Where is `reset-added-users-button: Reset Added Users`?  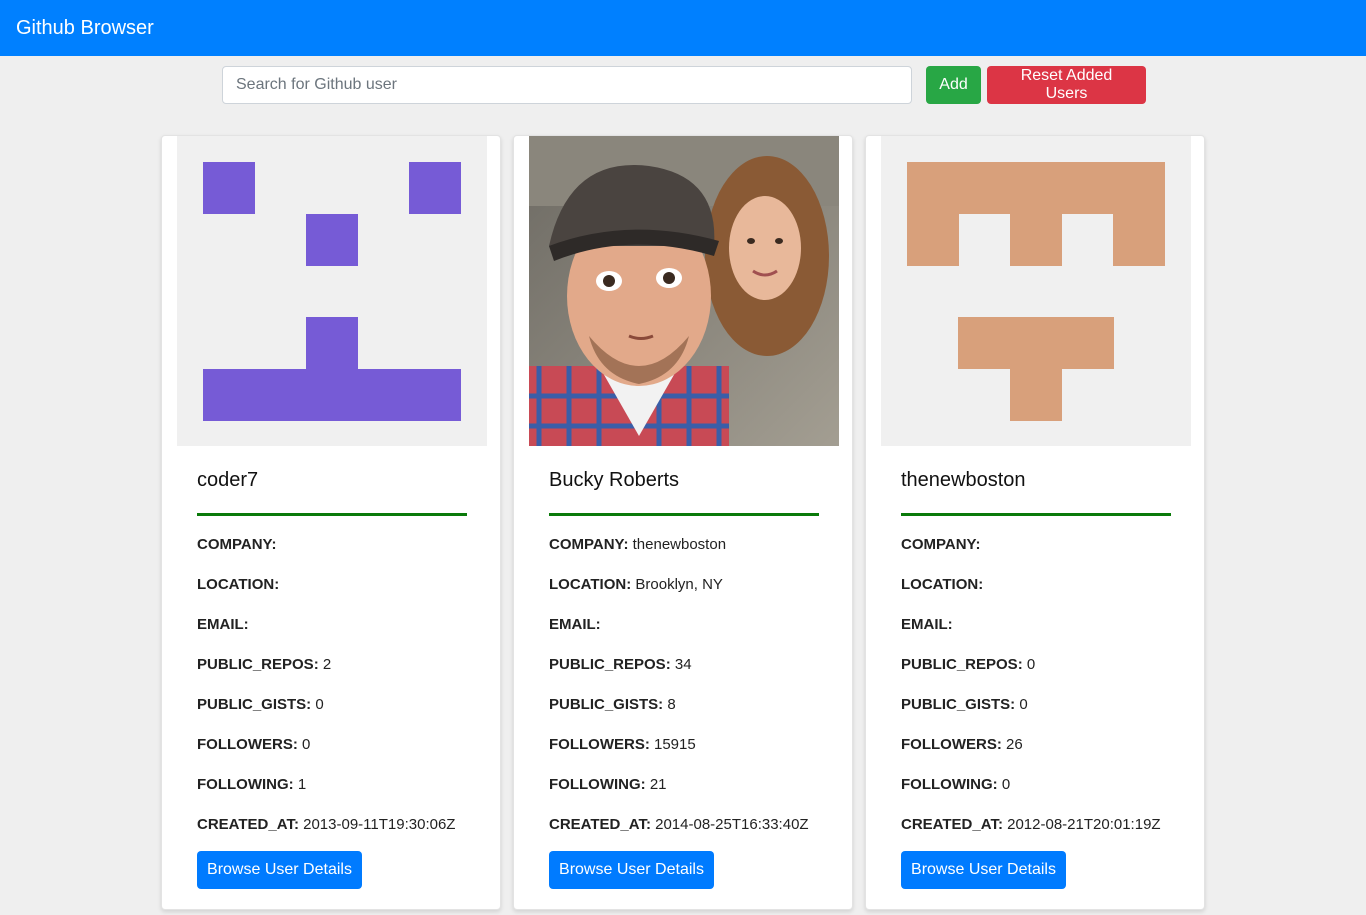
reset-added-users-button: Reset Added Users is located at coordinates (1066, 85).